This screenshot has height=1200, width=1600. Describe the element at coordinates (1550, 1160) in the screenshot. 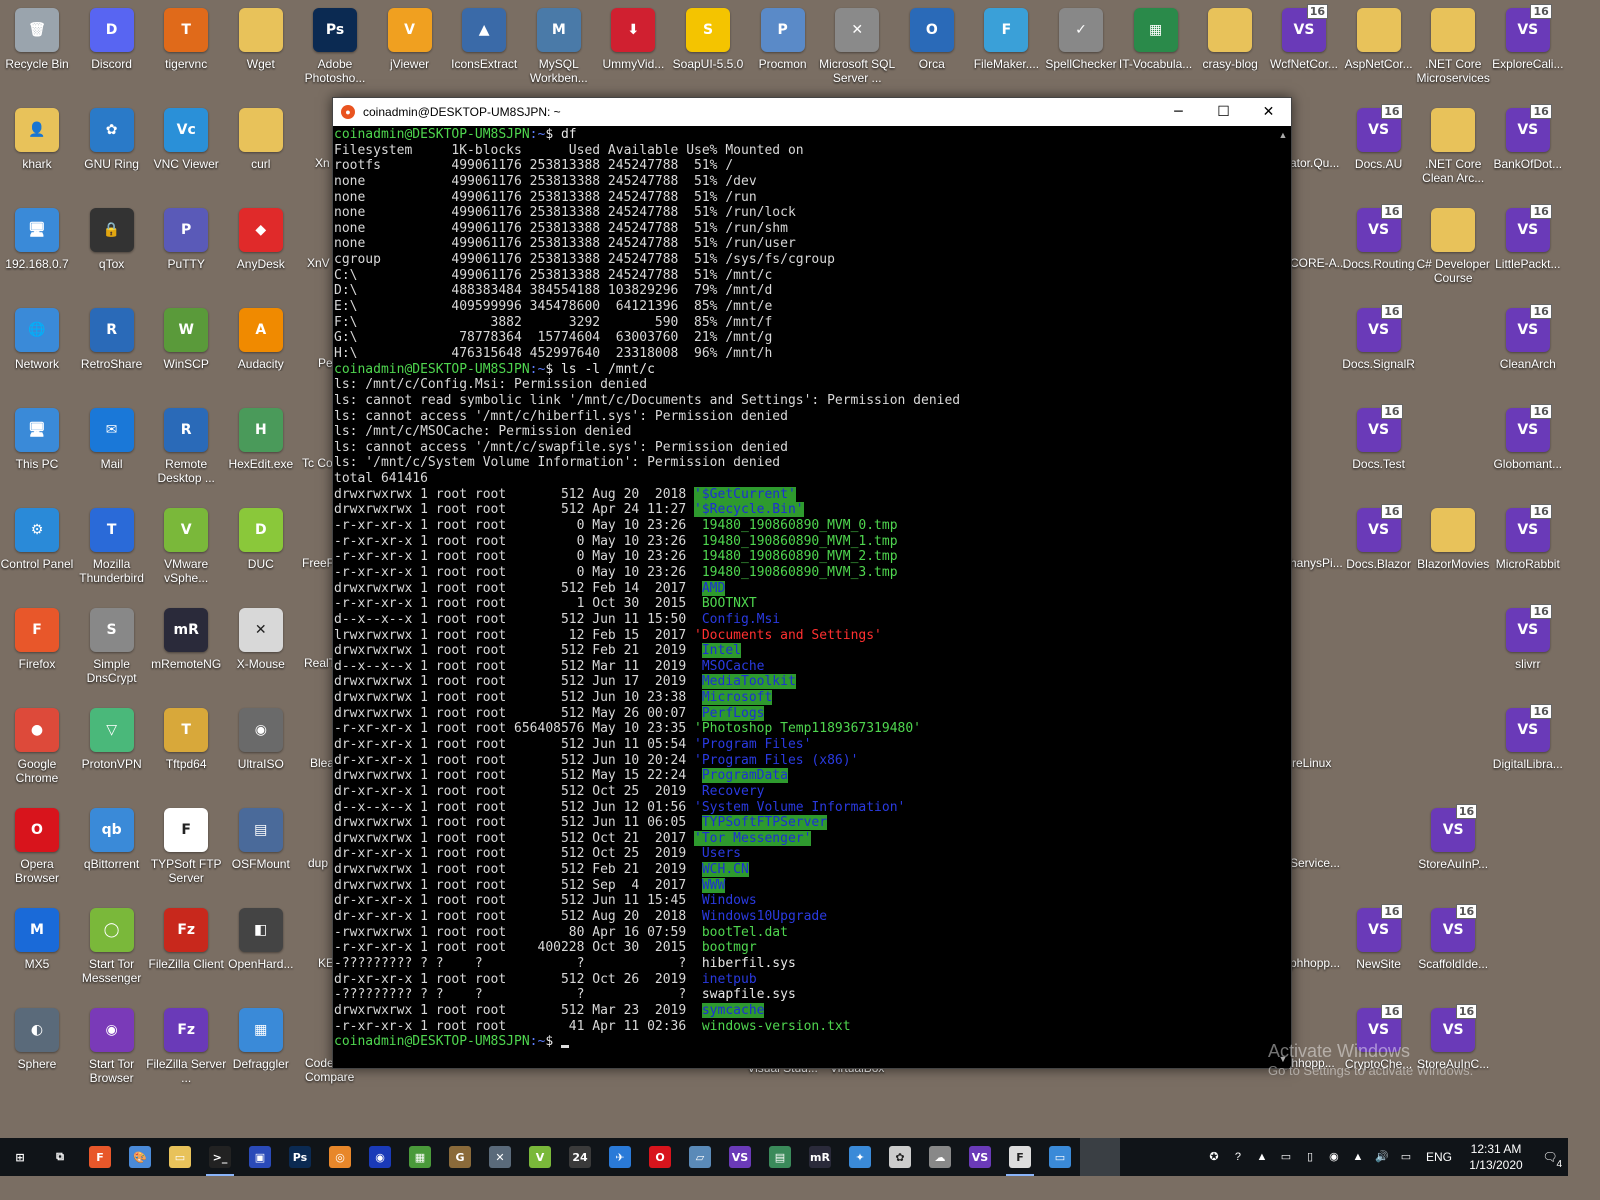

I see `notification-center-button: 🗨 4` at that location.